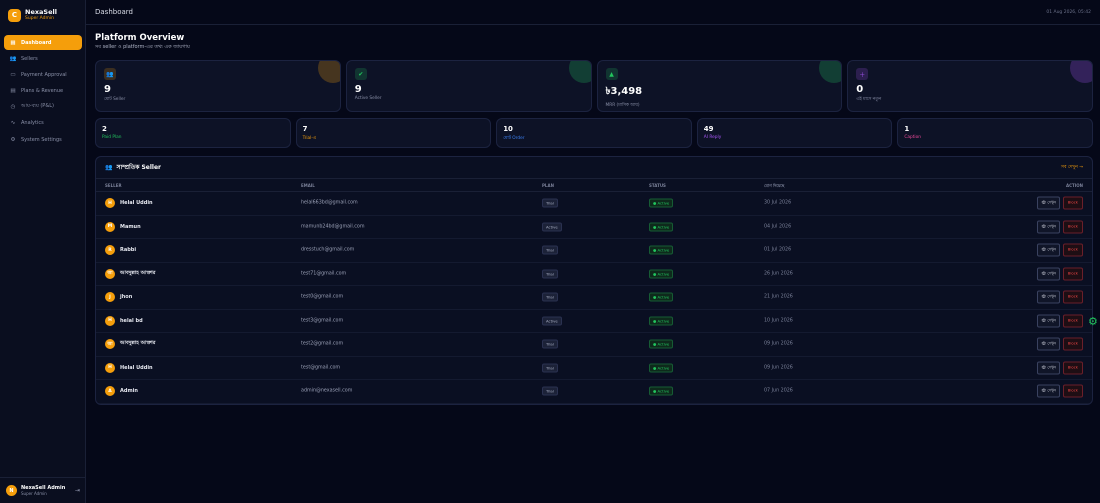 This screenshot has height=503, width=1100. I want to click on sidebar-item-label: Payment Approval, so click(44, 74).